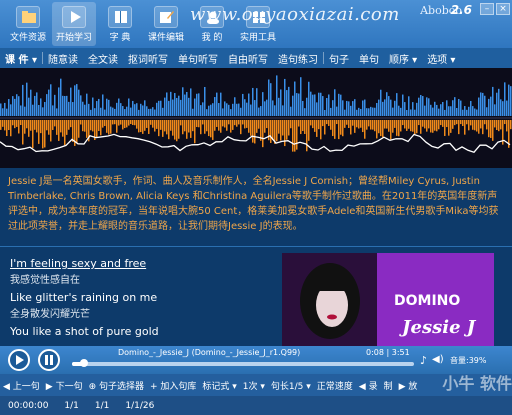  Describe the element at coordinates (219, 385) in the screenshot. I see `marker-style-dropdown: 标记式 ▾` at that location.